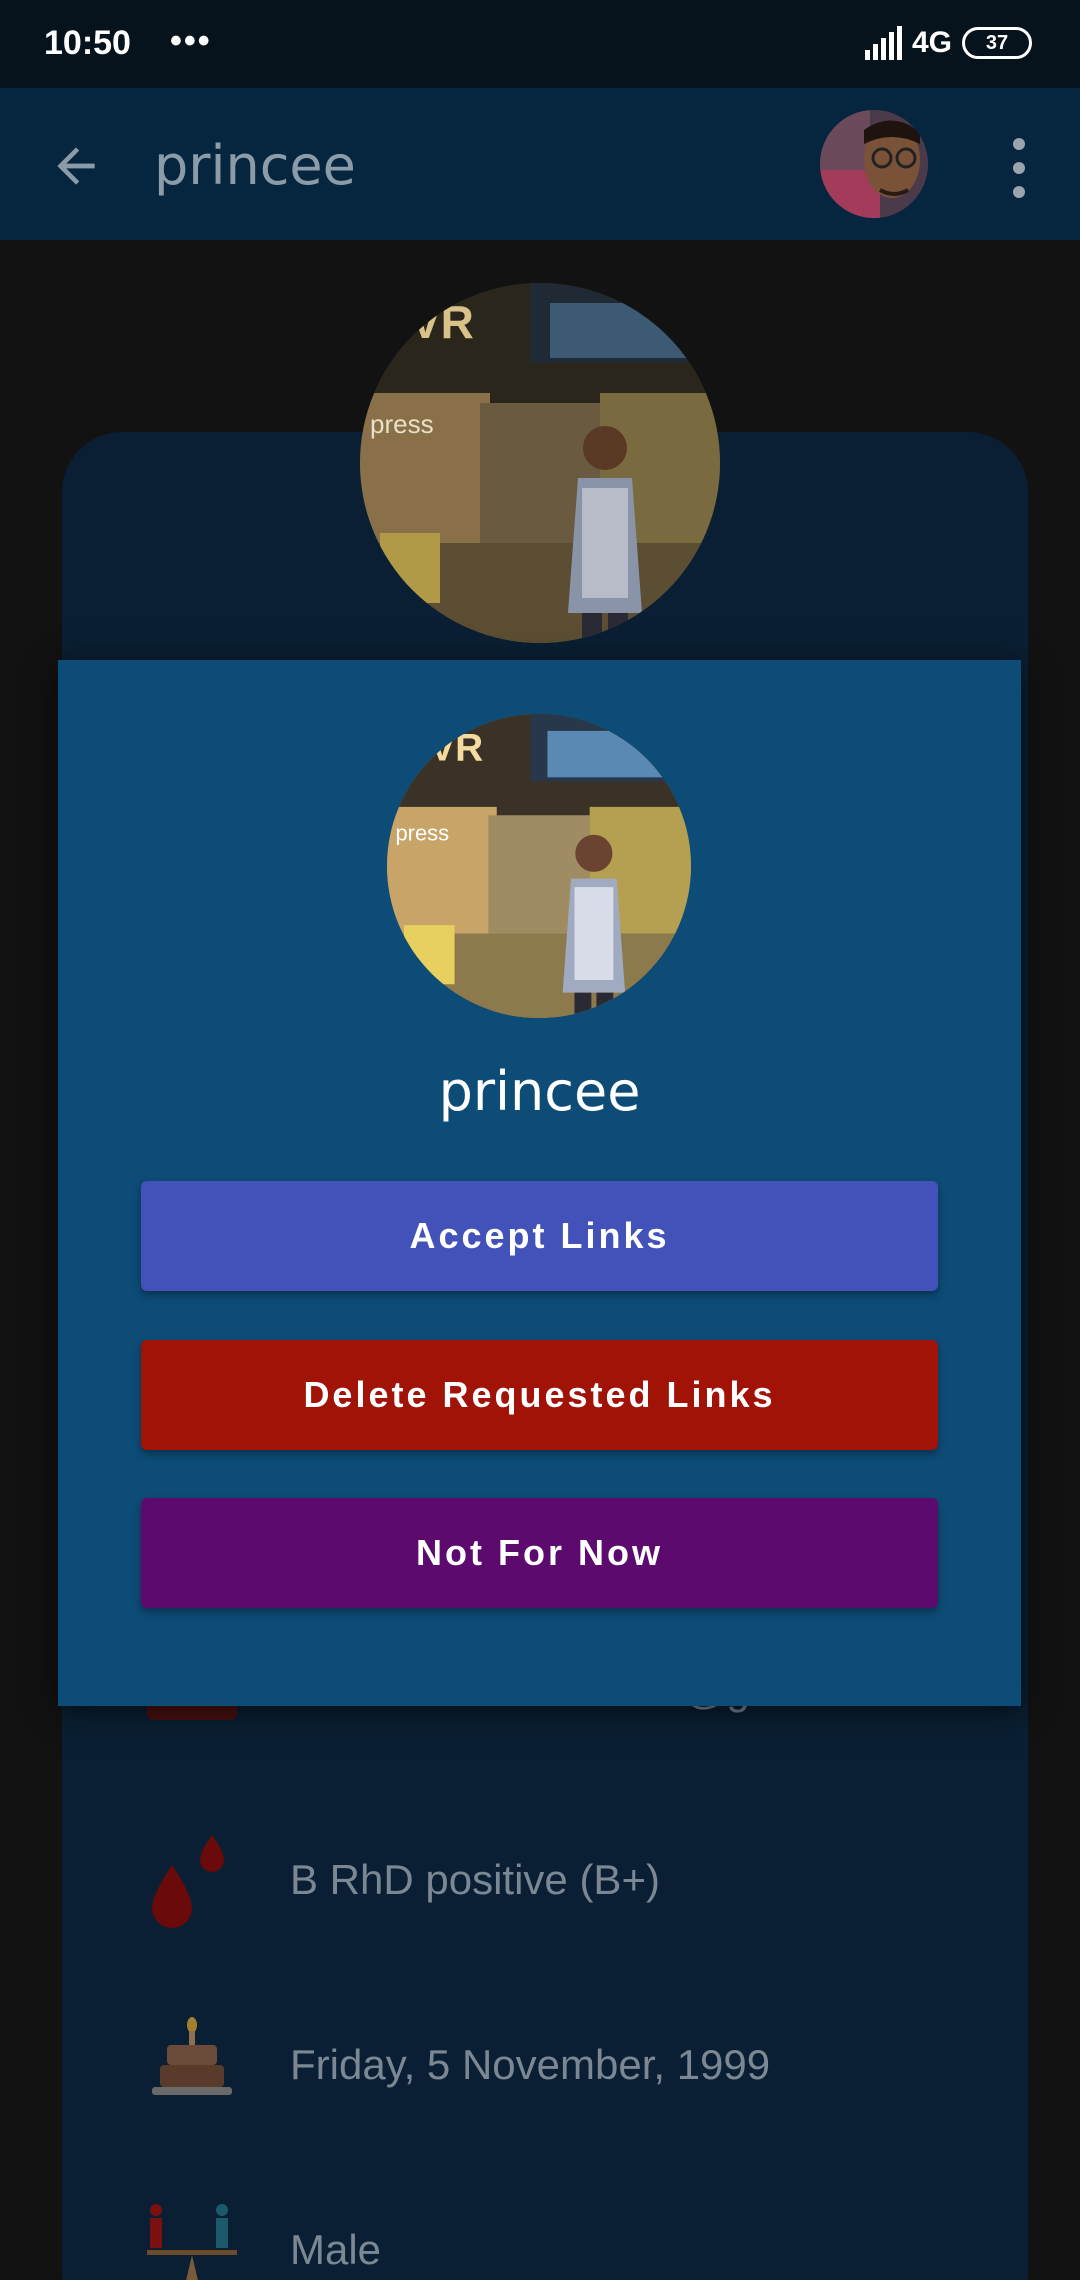  What do you see at coordinates (192, 2242) in the screenshot?
I see `gender-scale-icon` at bounding box center [192, 2242].